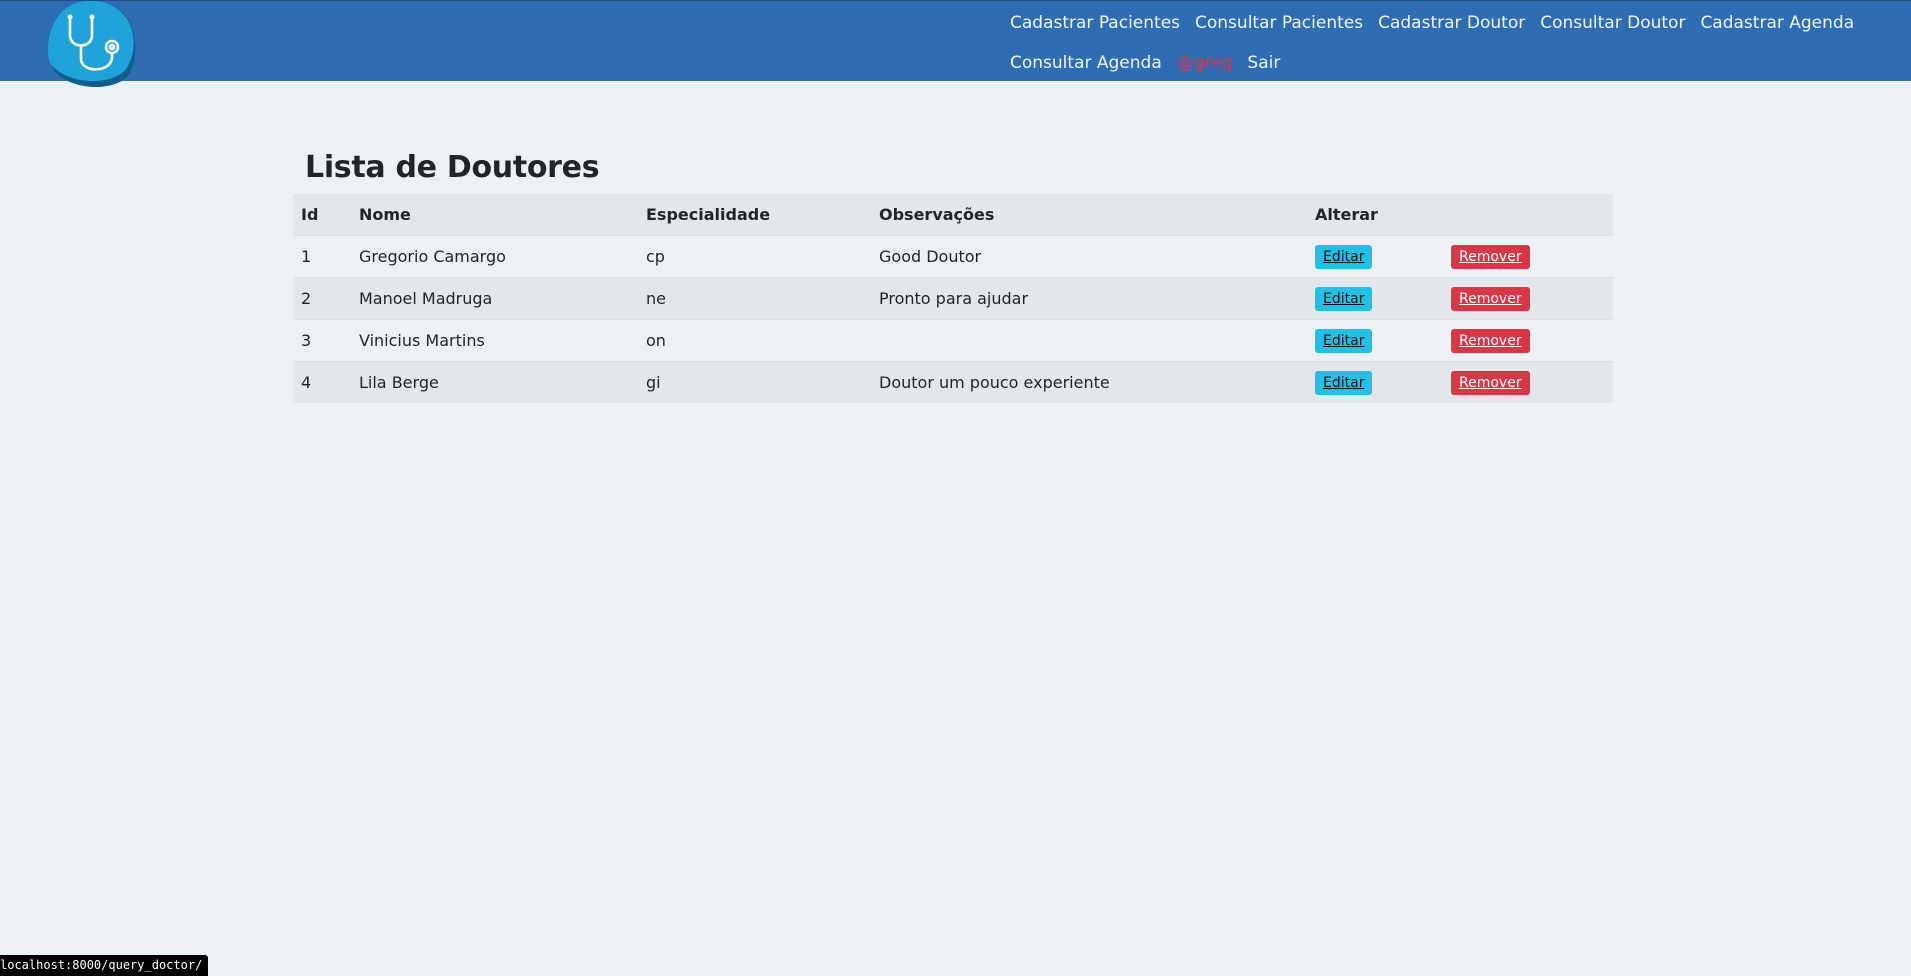 The width and height of the screenshot is (1911, 976). I want to click on nav-user: @greg, so click(1205, 63).